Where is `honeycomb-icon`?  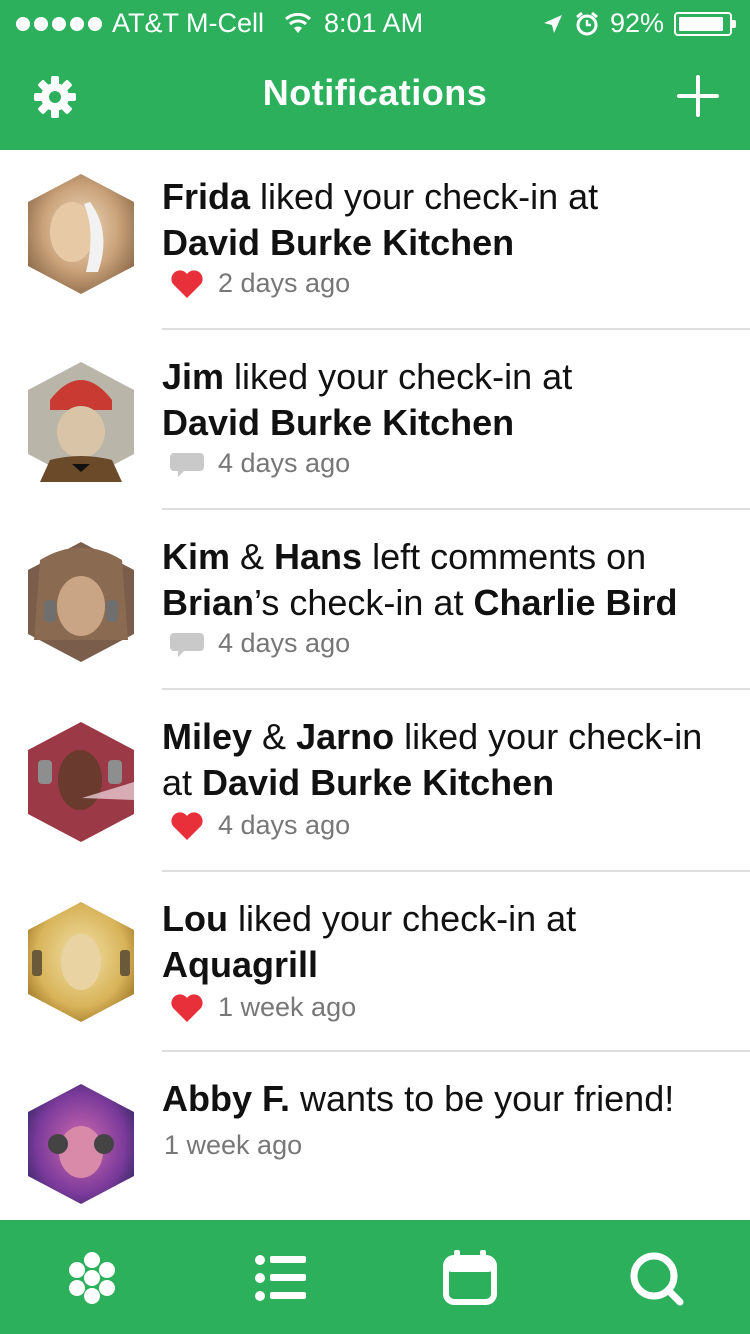 honeycomb-icon is located at coordinates (92, 1278).